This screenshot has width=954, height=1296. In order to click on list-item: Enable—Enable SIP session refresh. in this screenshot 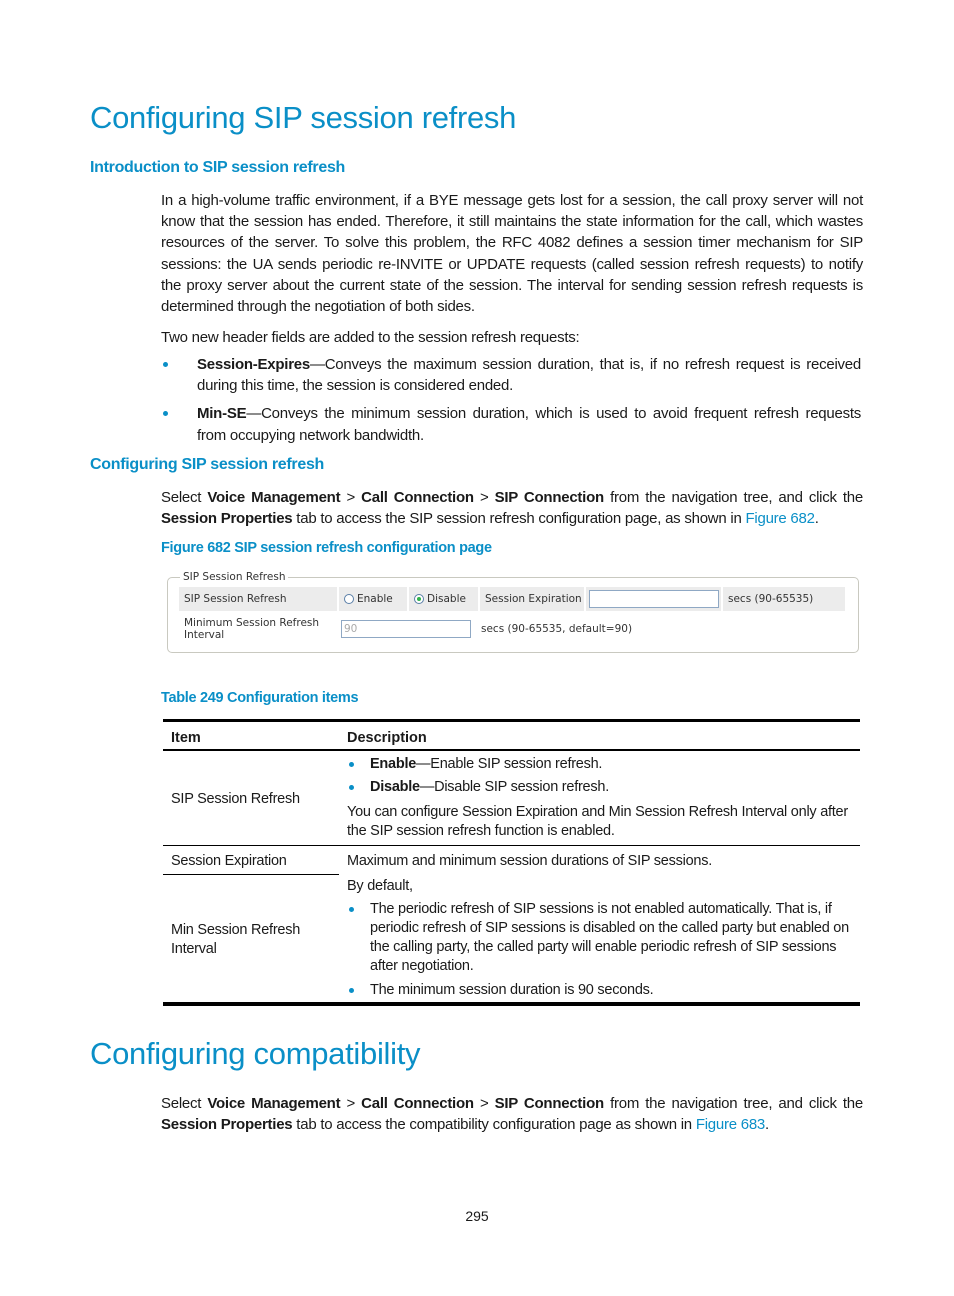, I will do `click(602, 764)`.